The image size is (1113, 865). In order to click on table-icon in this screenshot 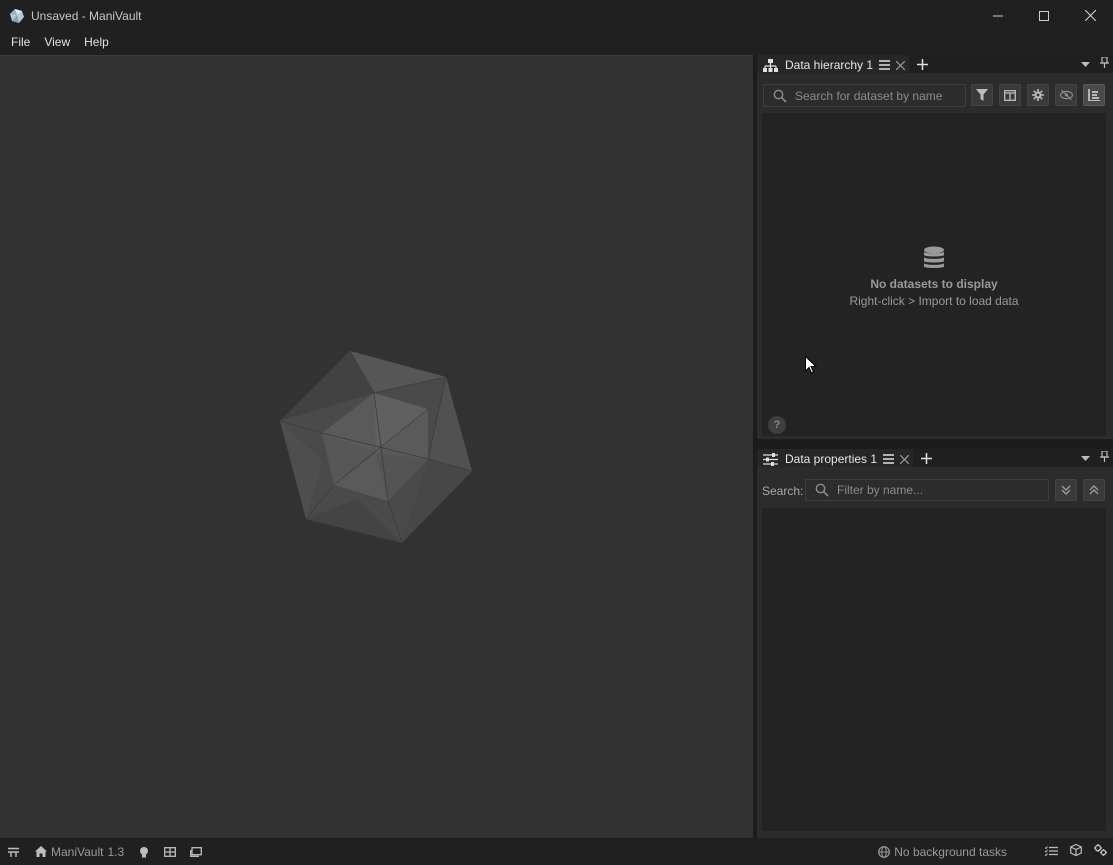, I will do `click(170, 851)`.